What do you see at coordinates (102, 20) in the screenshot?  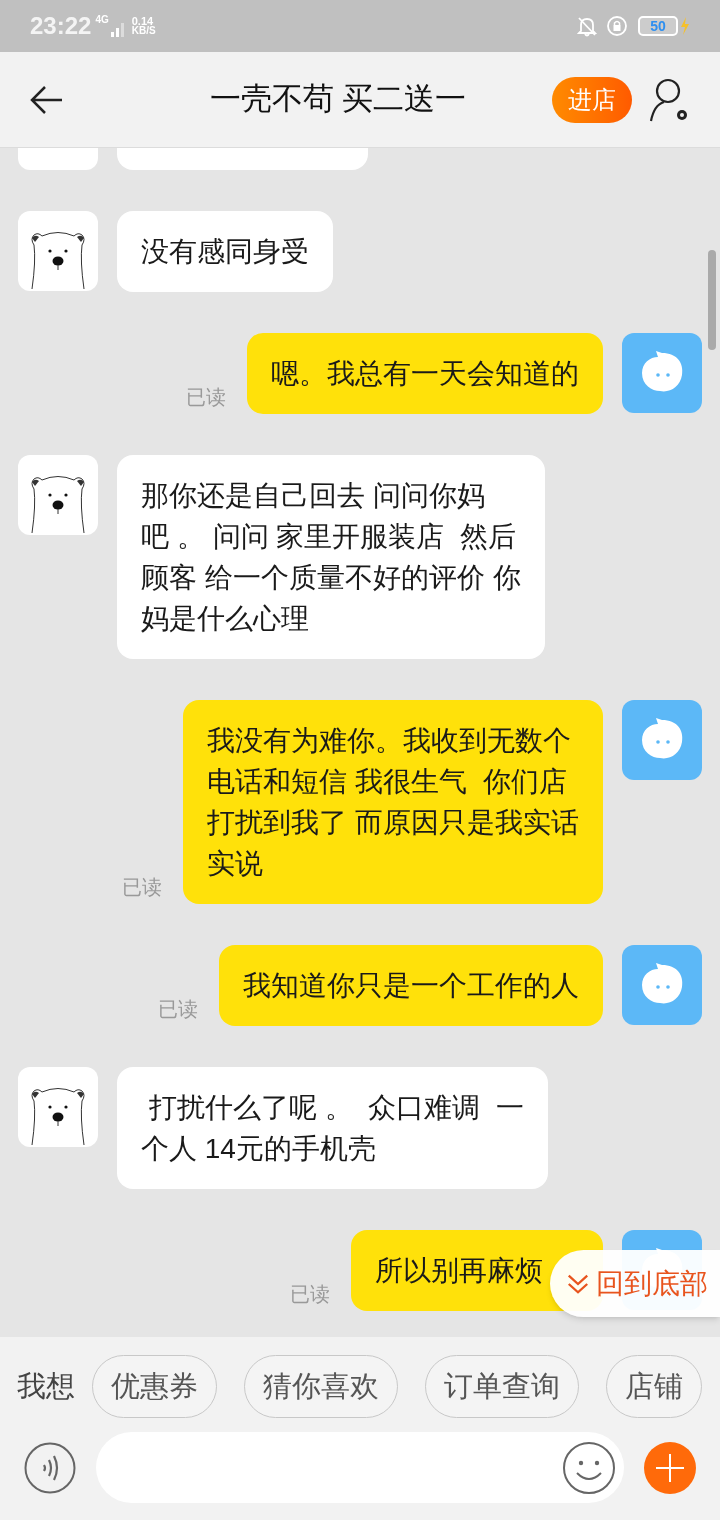 I see `network-type: 4G` at bounding box center [102, 20].